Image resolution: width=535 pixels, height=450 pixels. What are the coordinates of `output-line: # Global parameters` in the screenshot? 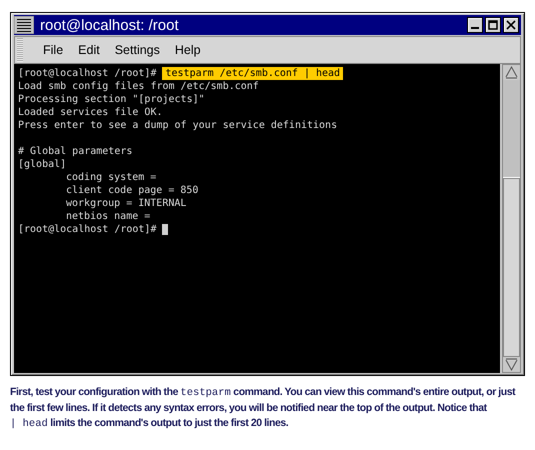 It's located at (75, 151).